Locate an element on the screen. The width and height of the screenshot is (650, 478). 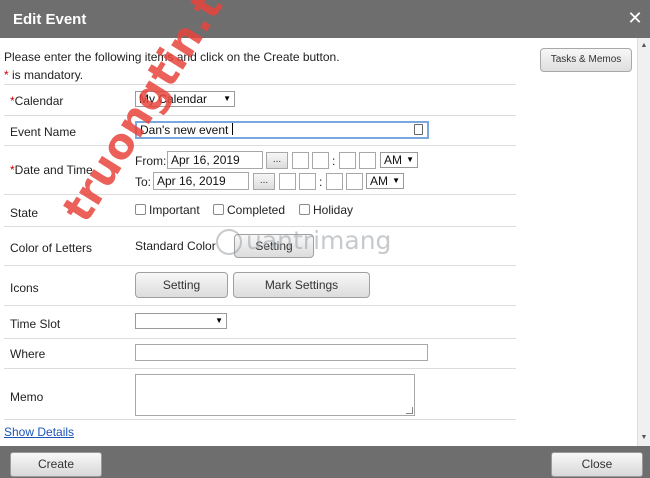
input-helper-icon is located at coordinates (418, 129).